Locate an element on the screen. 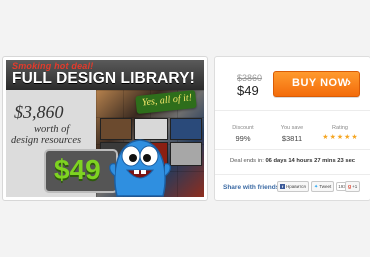 The height and width of the screenshot is (257, 370). rating-label: Rating is located at coordinates (340, 128).